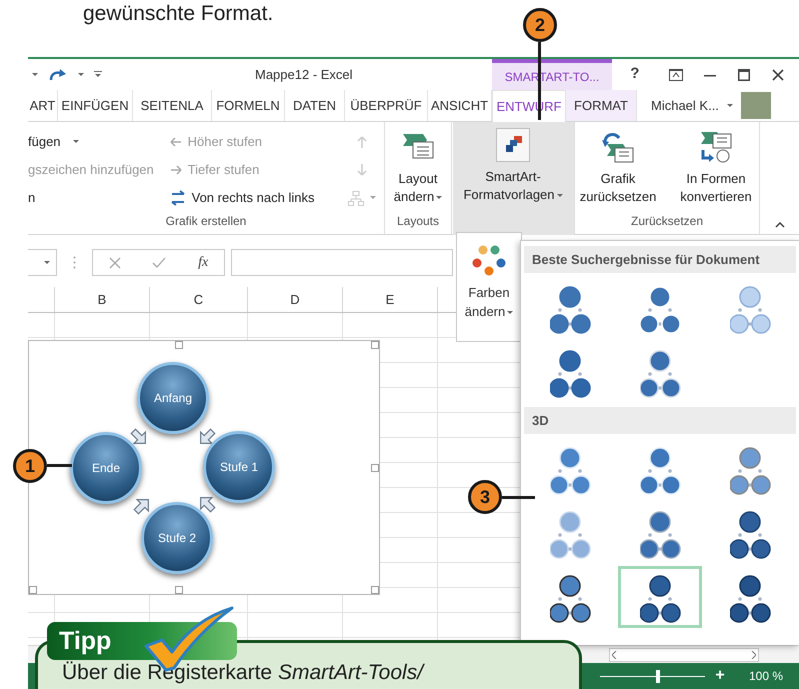 The height and width of the screenshot is (689, 799). Describe the element at coordinates (778, 74) in the screenshot. I see `close-icon` at that location.